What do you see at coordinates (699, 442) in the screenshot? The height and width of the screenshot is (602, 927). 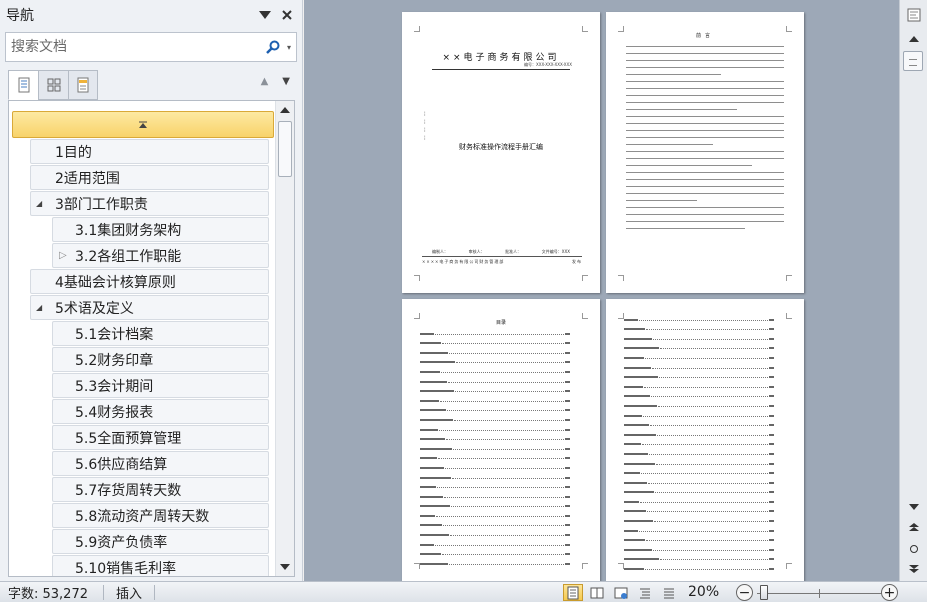 I see `toc-list-continued` at bounding box center [699, 442].